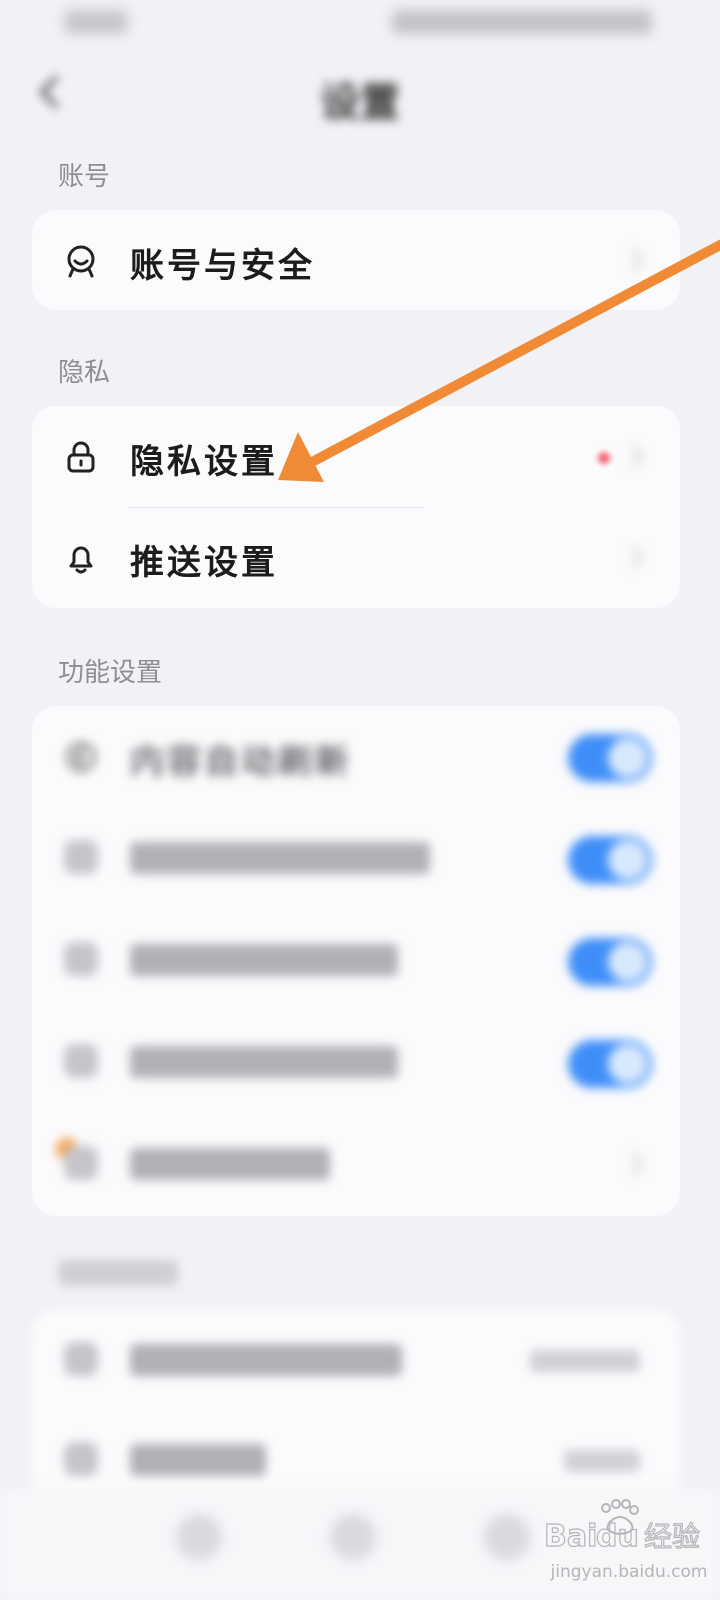 The height and width of the screenshot is (1600, 720). Describe the element at coordinates (81, 457) in the screenshot. I see `lock-icon` at that location.